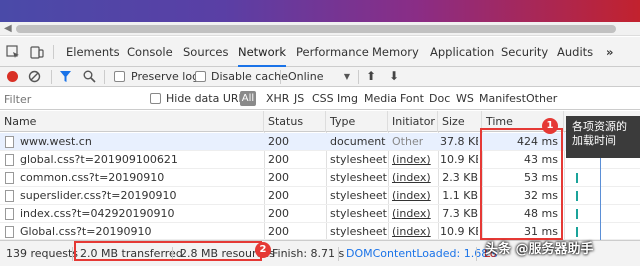  Describe the element at coordinates (97, 213) in the screenshot. I see `request-name: index.css?t=042920190910` at that location.